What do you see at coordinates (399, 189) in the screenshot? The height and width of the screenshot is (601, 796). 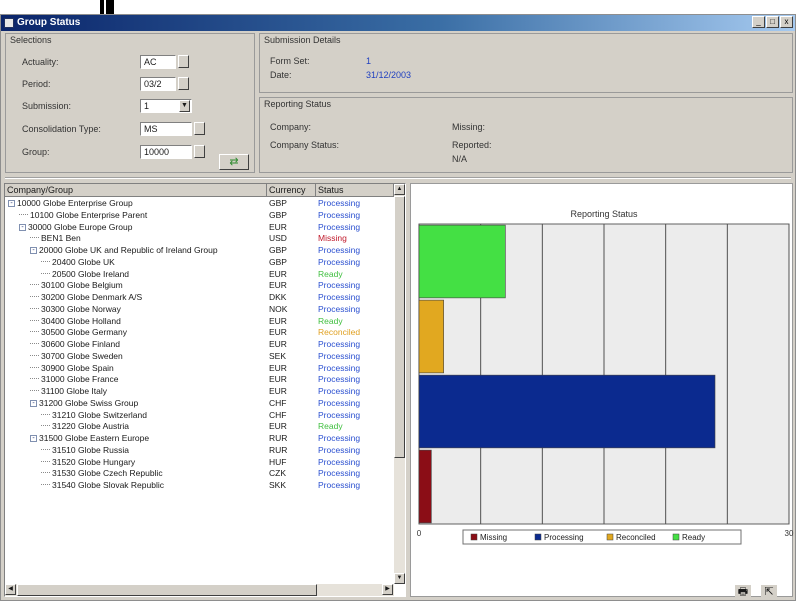 I see `scroll-up-button: ▲` at bounding box center [399, 189].